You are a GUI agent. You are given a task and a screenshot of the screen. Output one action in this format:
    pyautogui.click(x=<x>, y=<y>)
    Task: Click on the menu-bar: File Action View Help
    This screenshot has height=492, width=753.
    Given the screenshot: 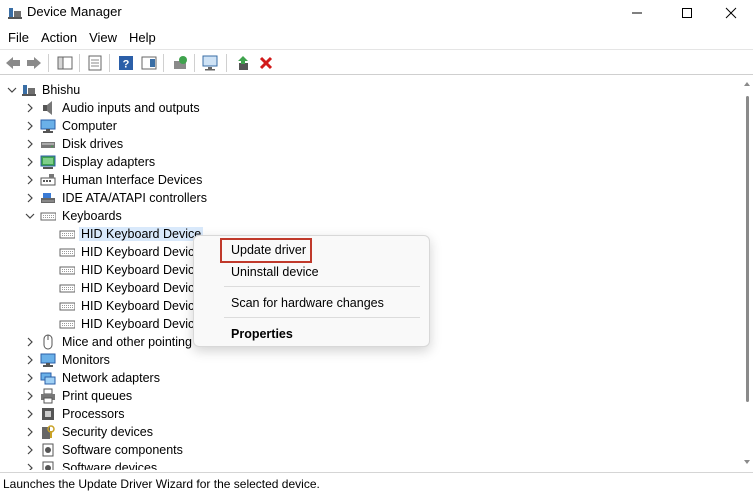 What is the action you would take?
    pyautogui.click(x=376, y=38)
    